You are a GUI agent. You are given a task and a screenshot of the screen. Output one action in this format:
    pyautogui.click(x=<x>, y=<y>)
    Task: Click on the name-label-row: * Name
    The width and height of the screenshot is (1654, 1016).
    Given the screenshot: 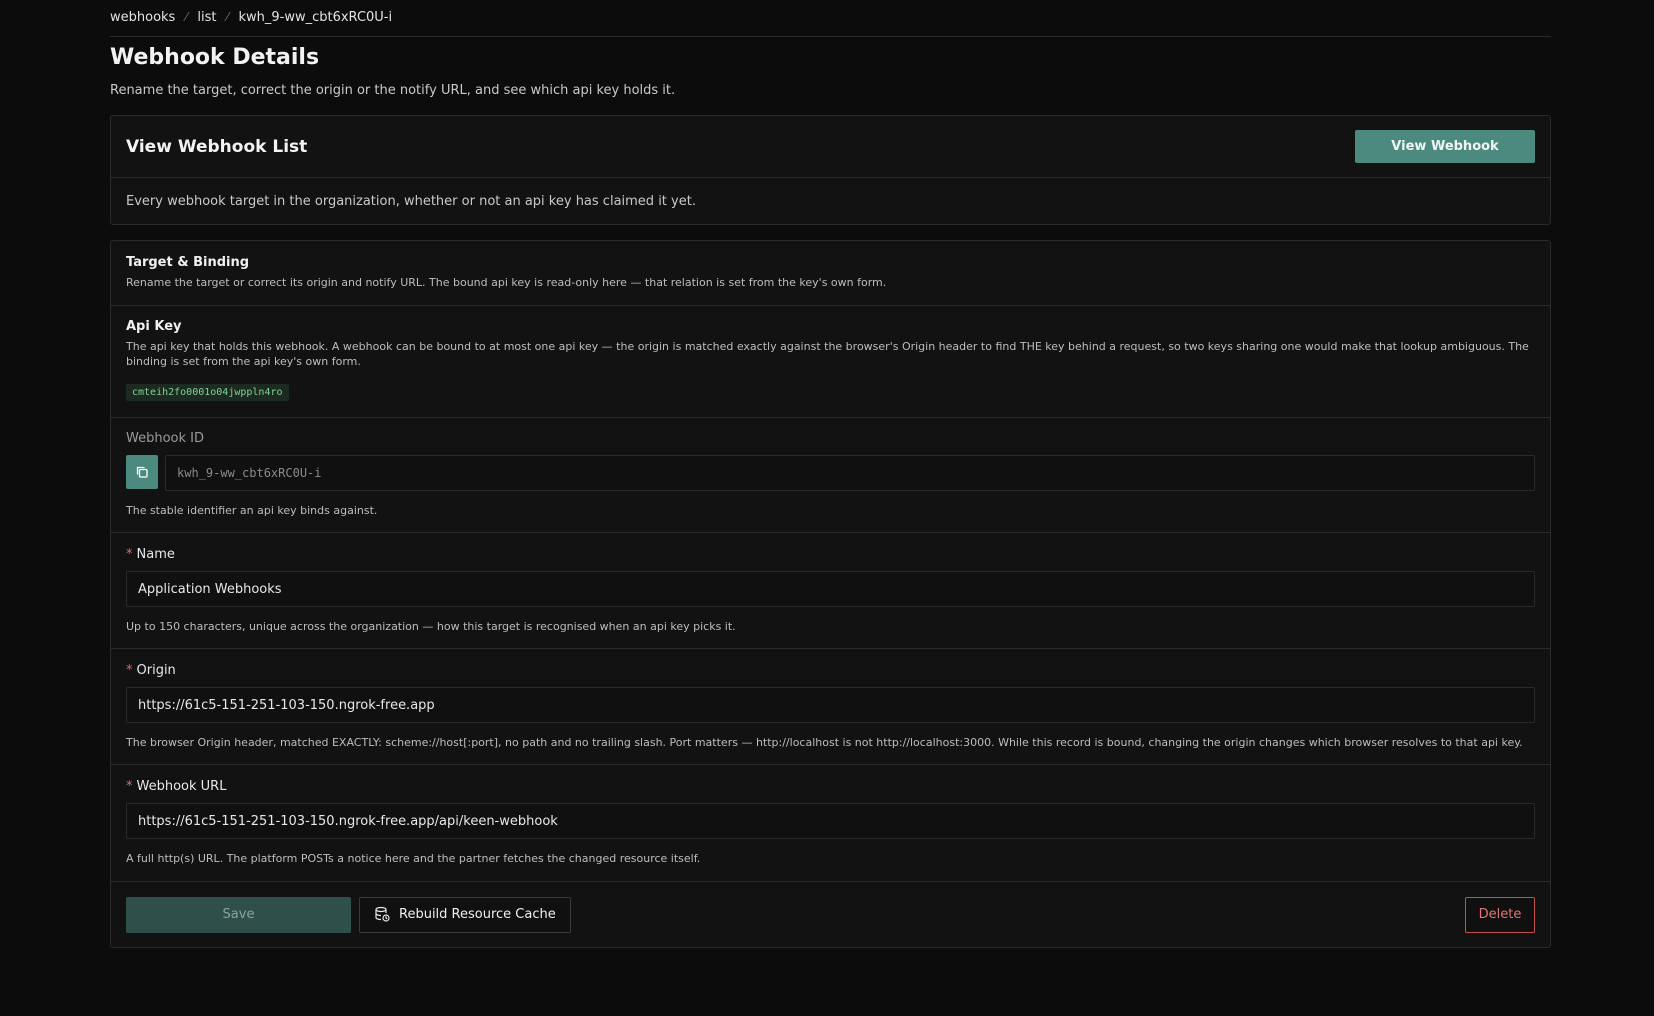 What is the action you would take?
    pyautogui.click(x=830, y=554)
    